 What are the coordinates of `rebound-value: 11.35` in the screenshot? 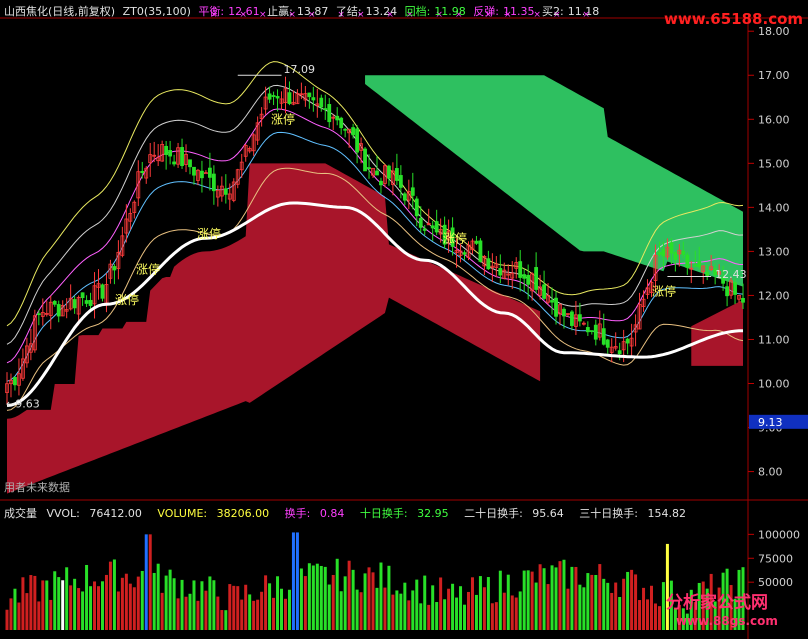 It's located at (519, 11).